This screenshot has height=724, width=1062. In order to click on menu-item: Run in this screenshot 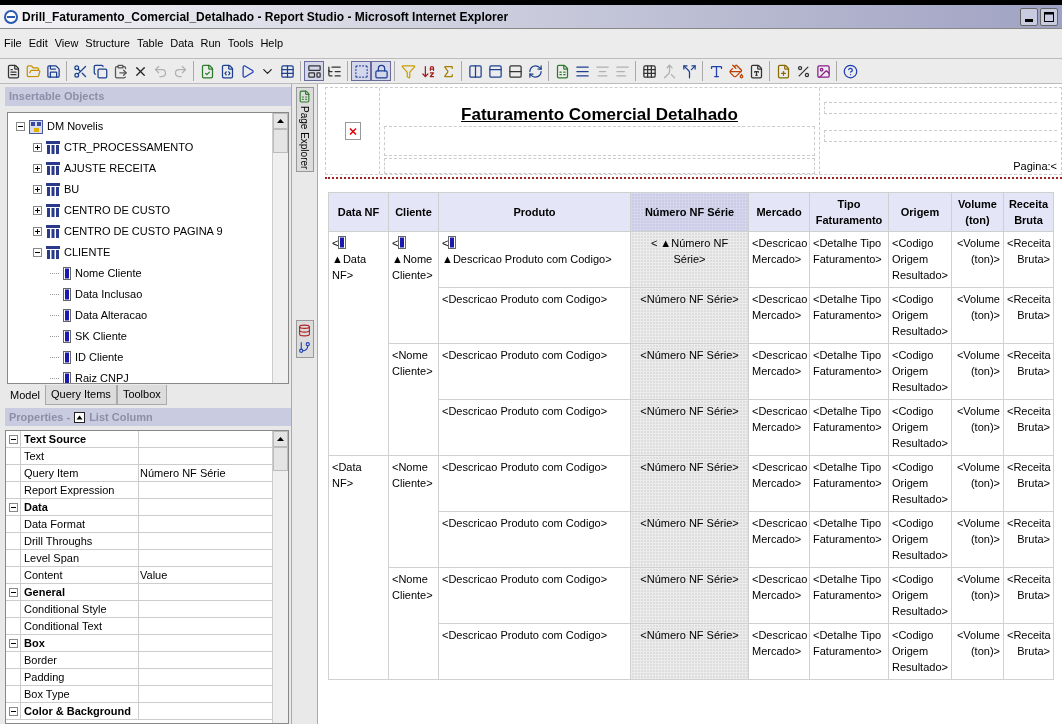, I will do `click(210, 43)`.